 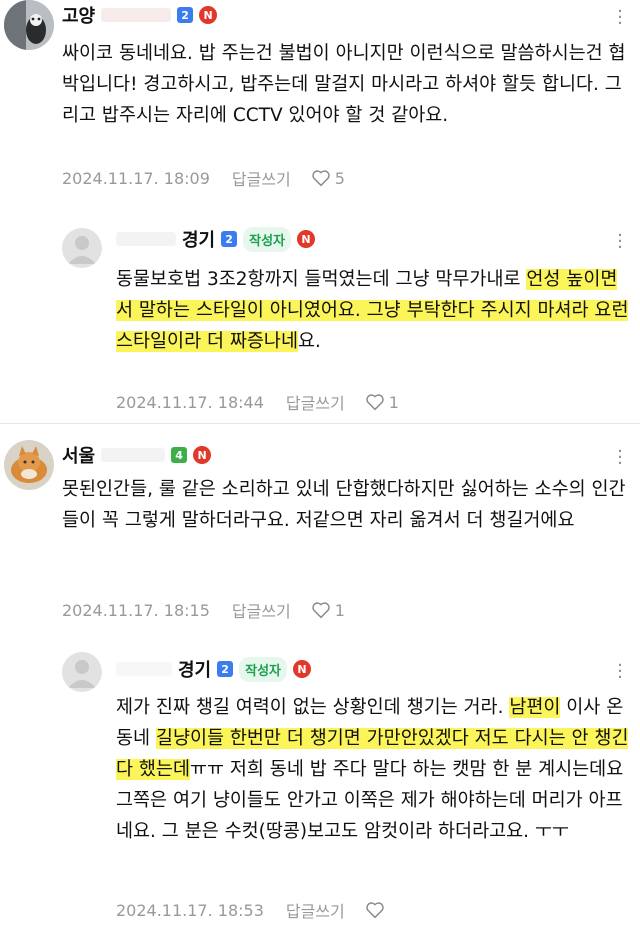 I want to click on like-button: 5, so click(x=328, y=178).